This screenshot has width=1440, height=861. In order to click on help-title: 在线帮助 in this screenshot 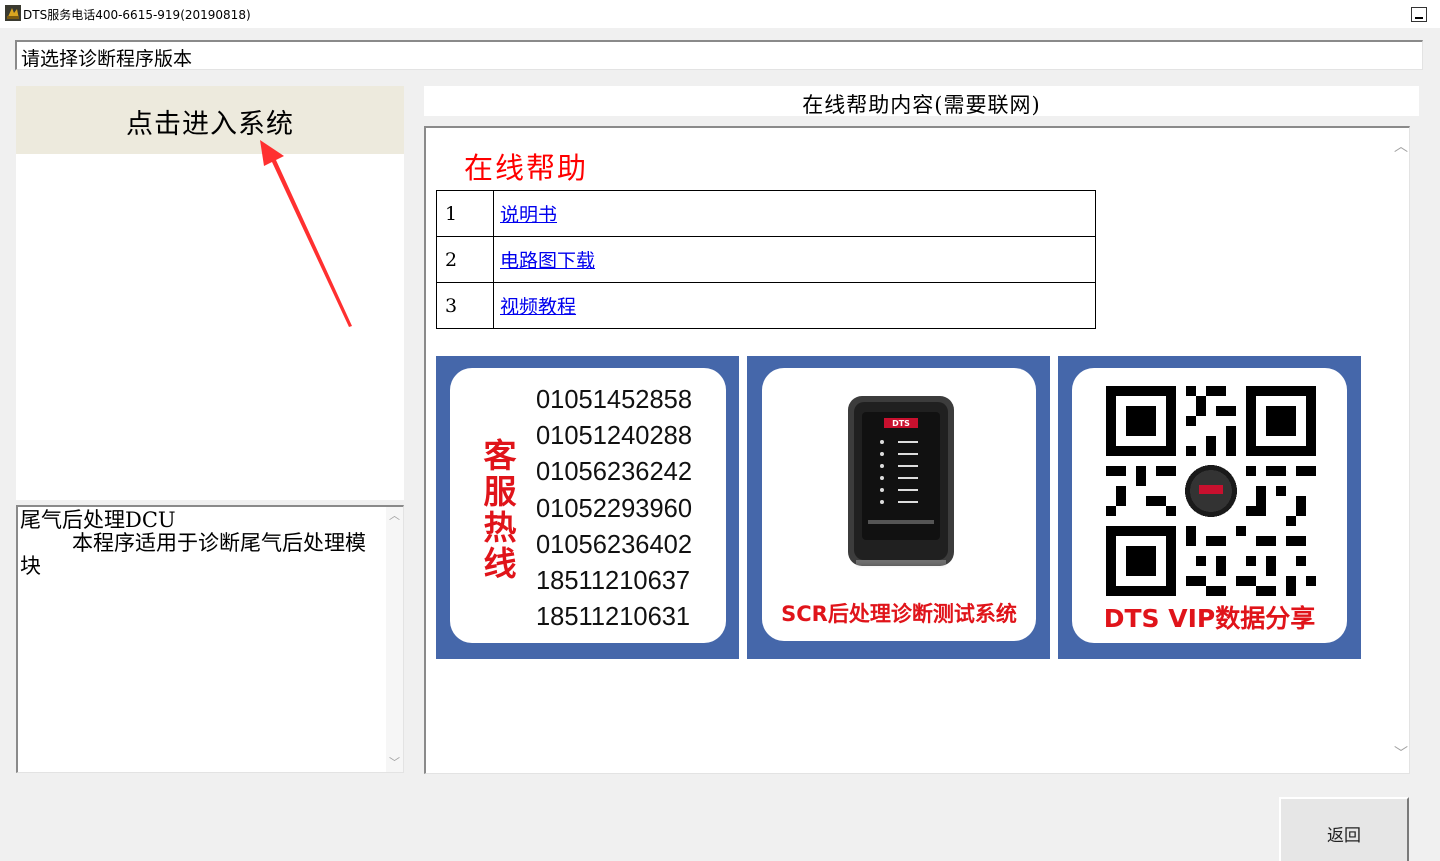, I will do `click(526, 168)`.